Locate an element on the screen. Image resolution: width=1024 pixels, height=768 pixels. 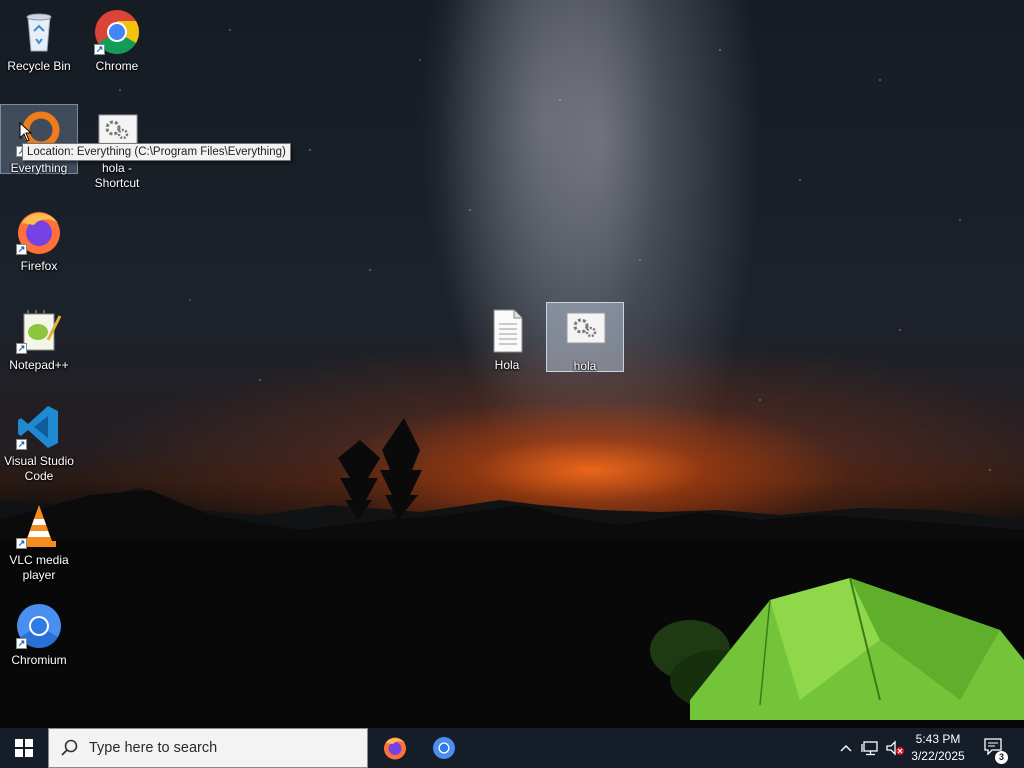
chromium-icon: ↗ Chromium is located at coordinates (39, 632).